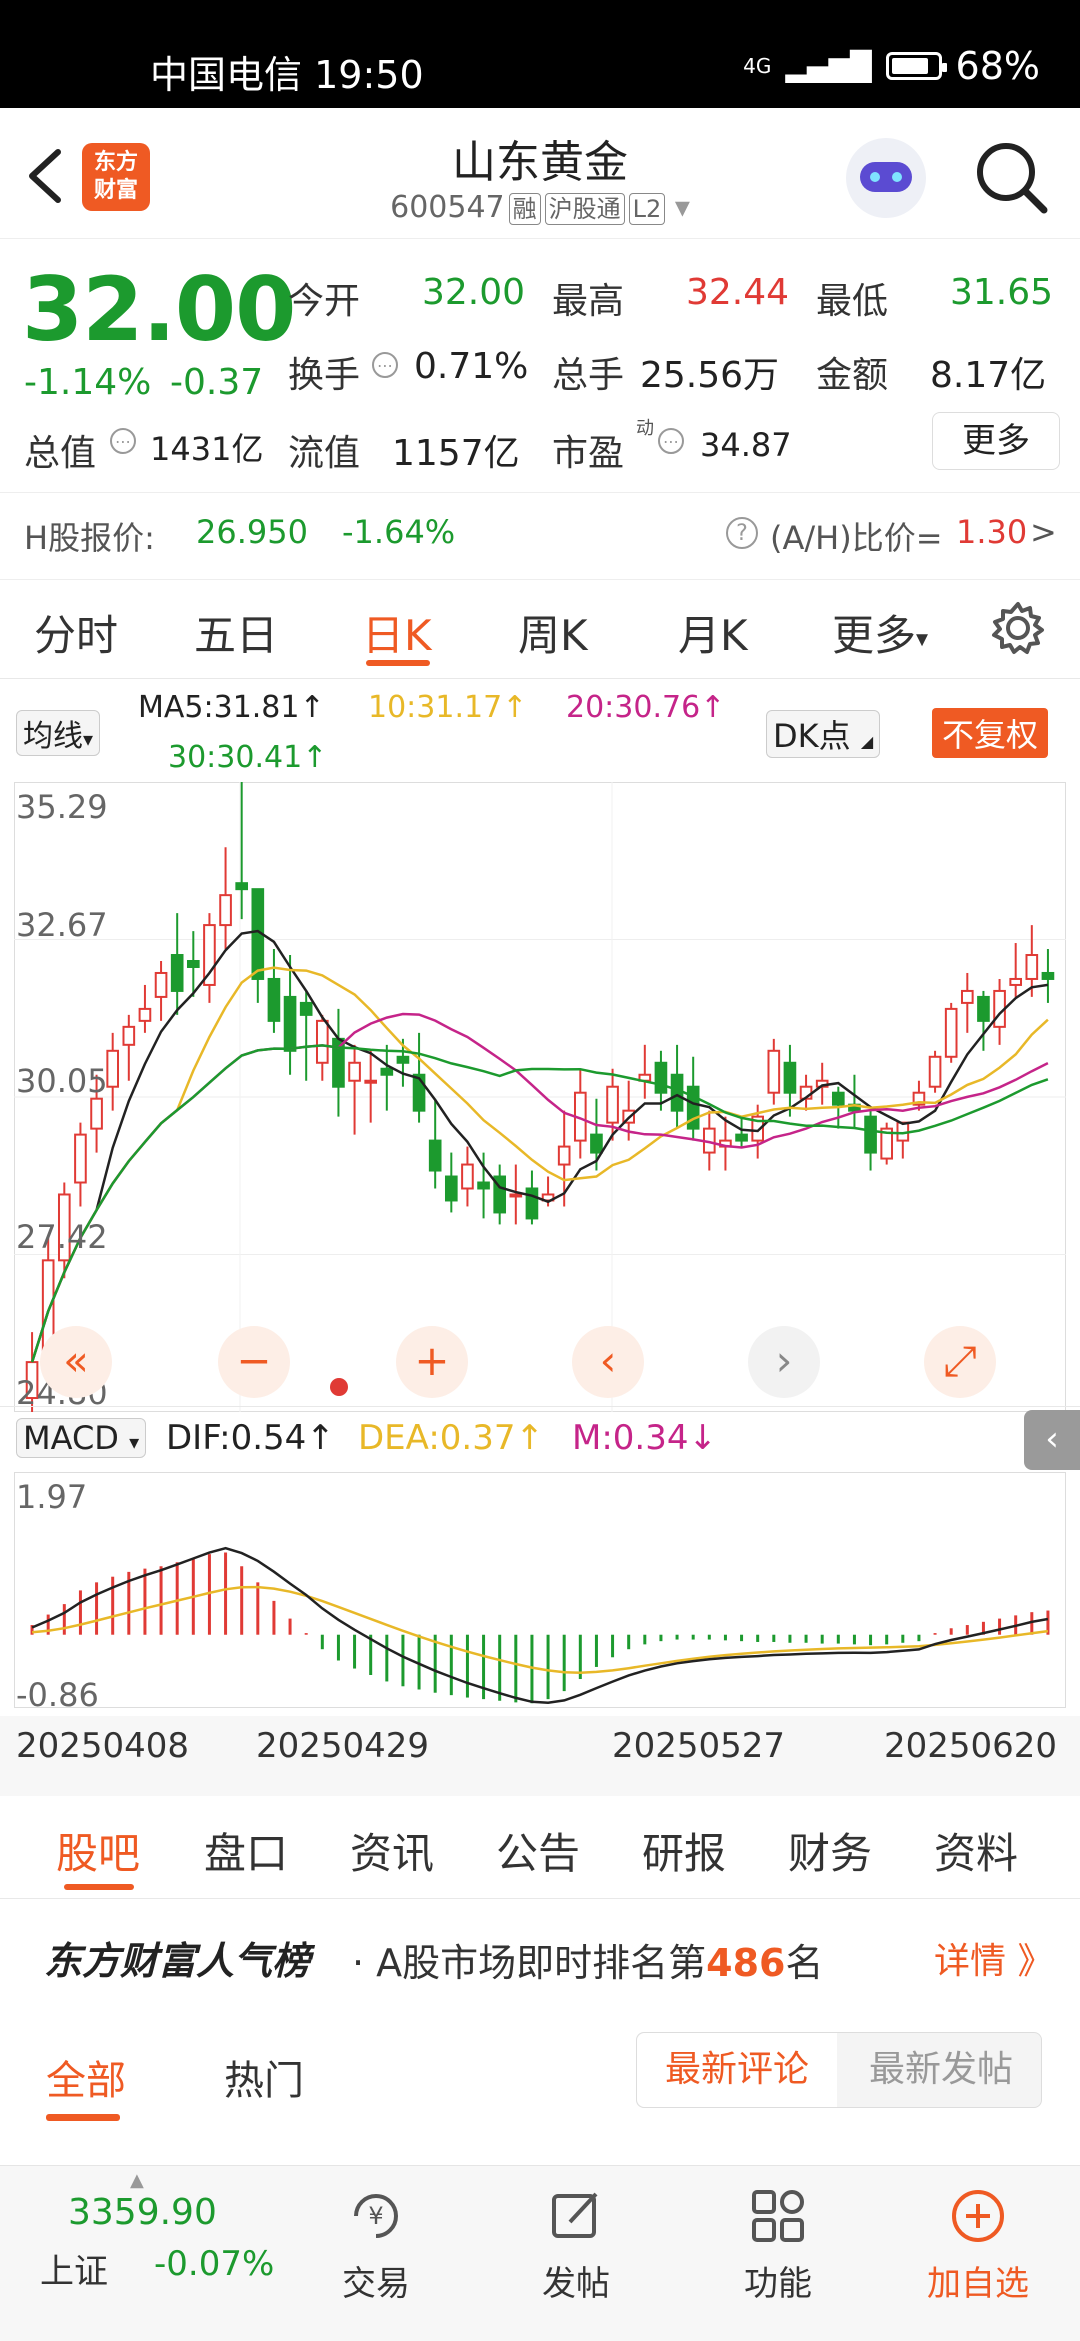 Image resolution: width=1080 pixels, height=2341 pixels. I want to click on tab-active-indicator, so click(398, 663).